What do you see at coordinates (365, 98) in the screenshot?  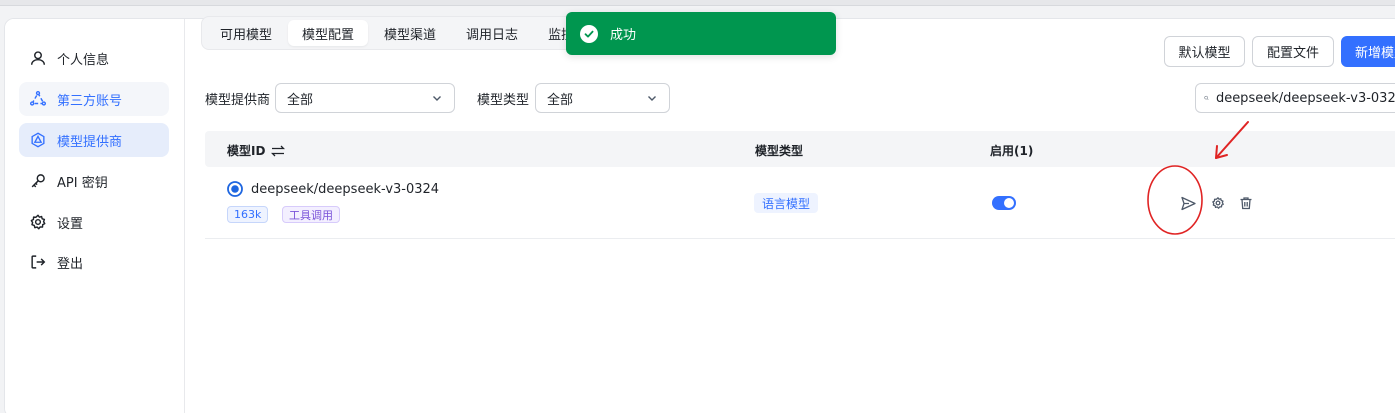 I see `provider-filter-select: 全部` at bounding box center [365, 98].